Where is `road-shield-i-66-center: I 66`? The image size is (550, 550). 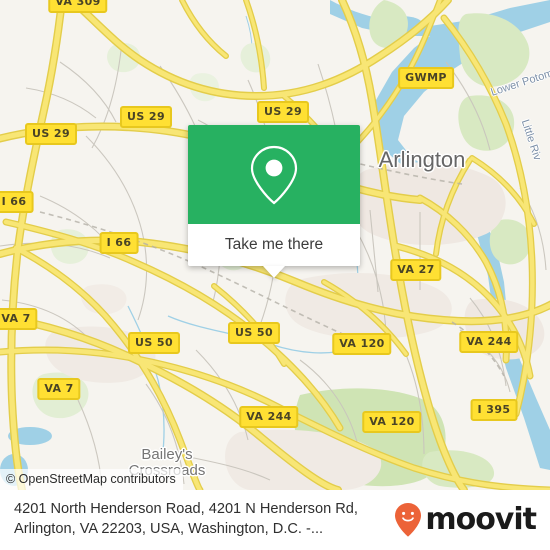 road-shield-i-66-center: I 66 is located at coordinates (119, 243).